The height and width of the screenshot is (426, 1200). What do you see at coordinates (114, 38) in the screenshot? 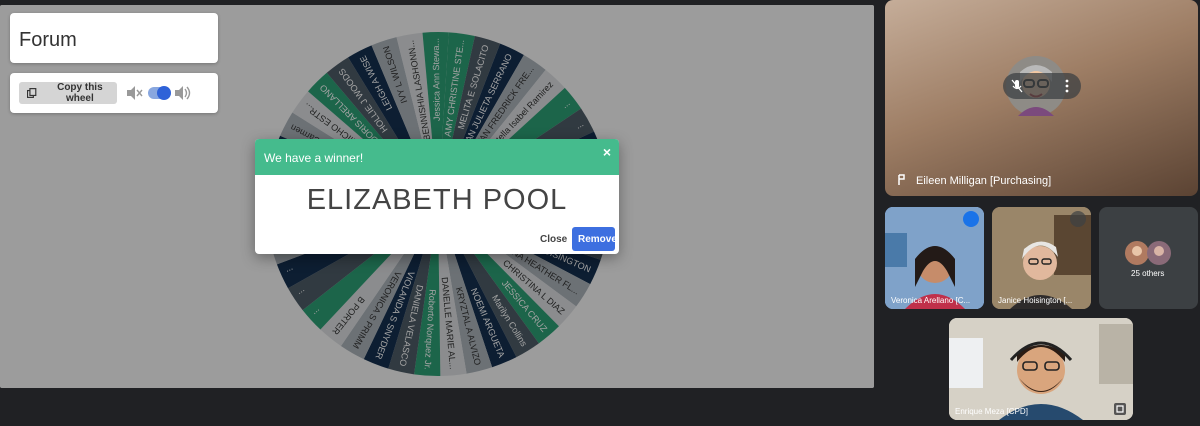
I see `wheel-title-card: Forum` at bounding box center [114, 38].